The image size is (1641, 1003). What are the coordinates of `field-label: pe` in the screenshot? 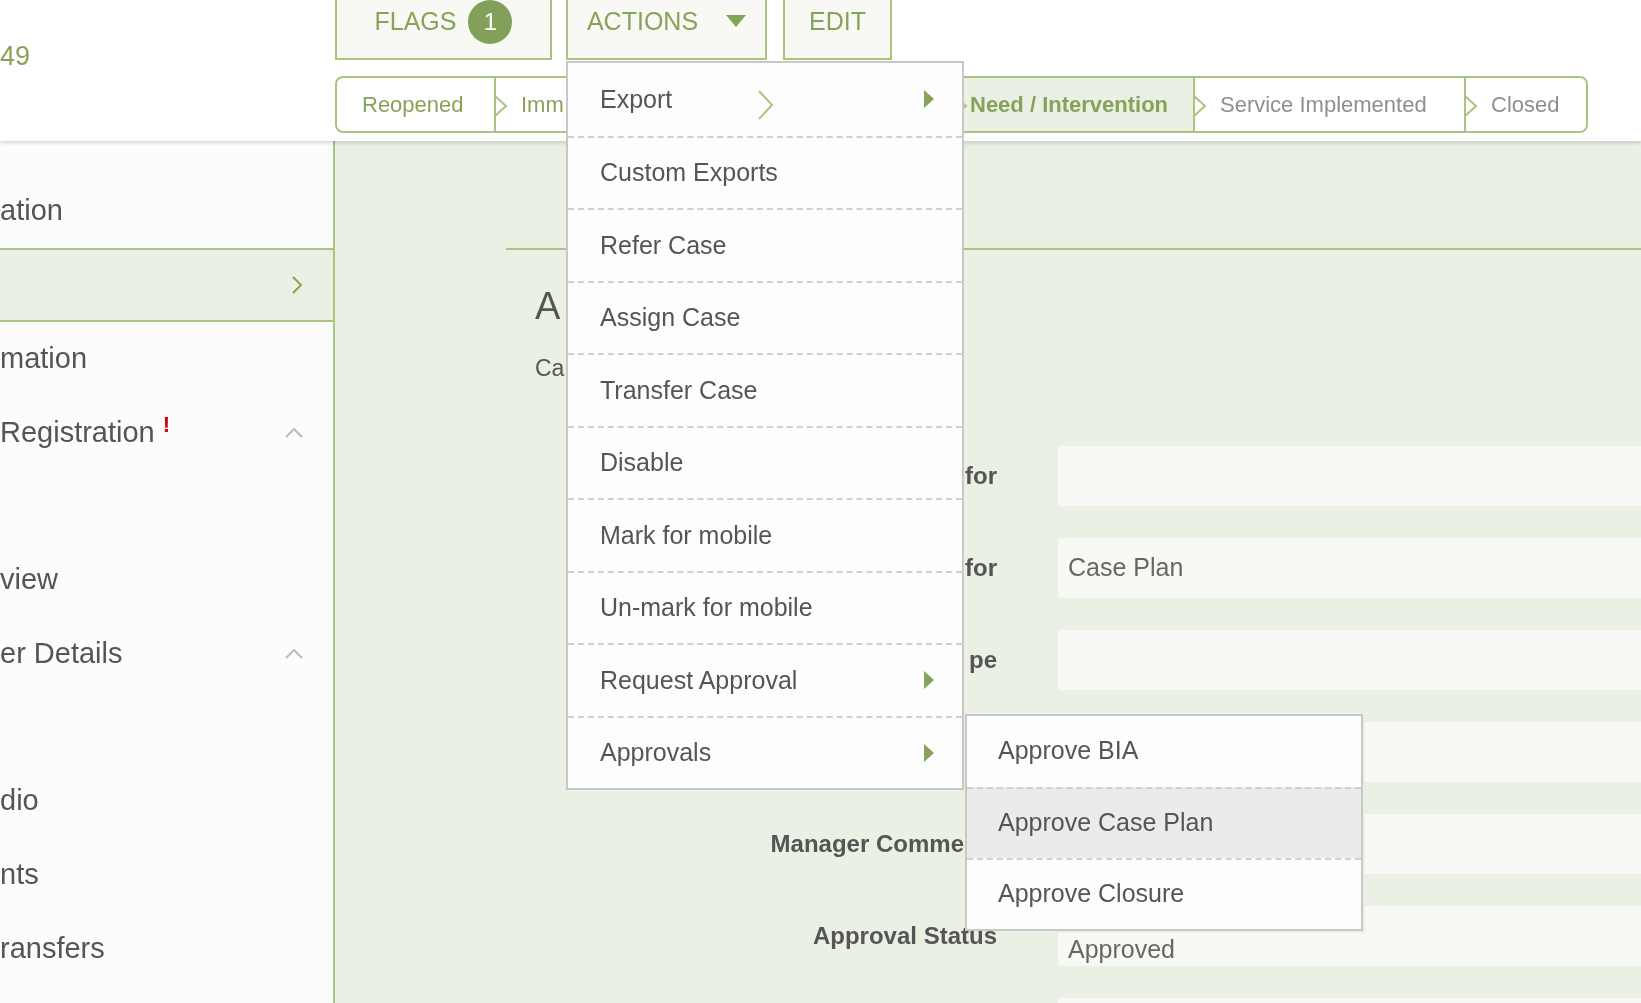 It's located at (983, 660).